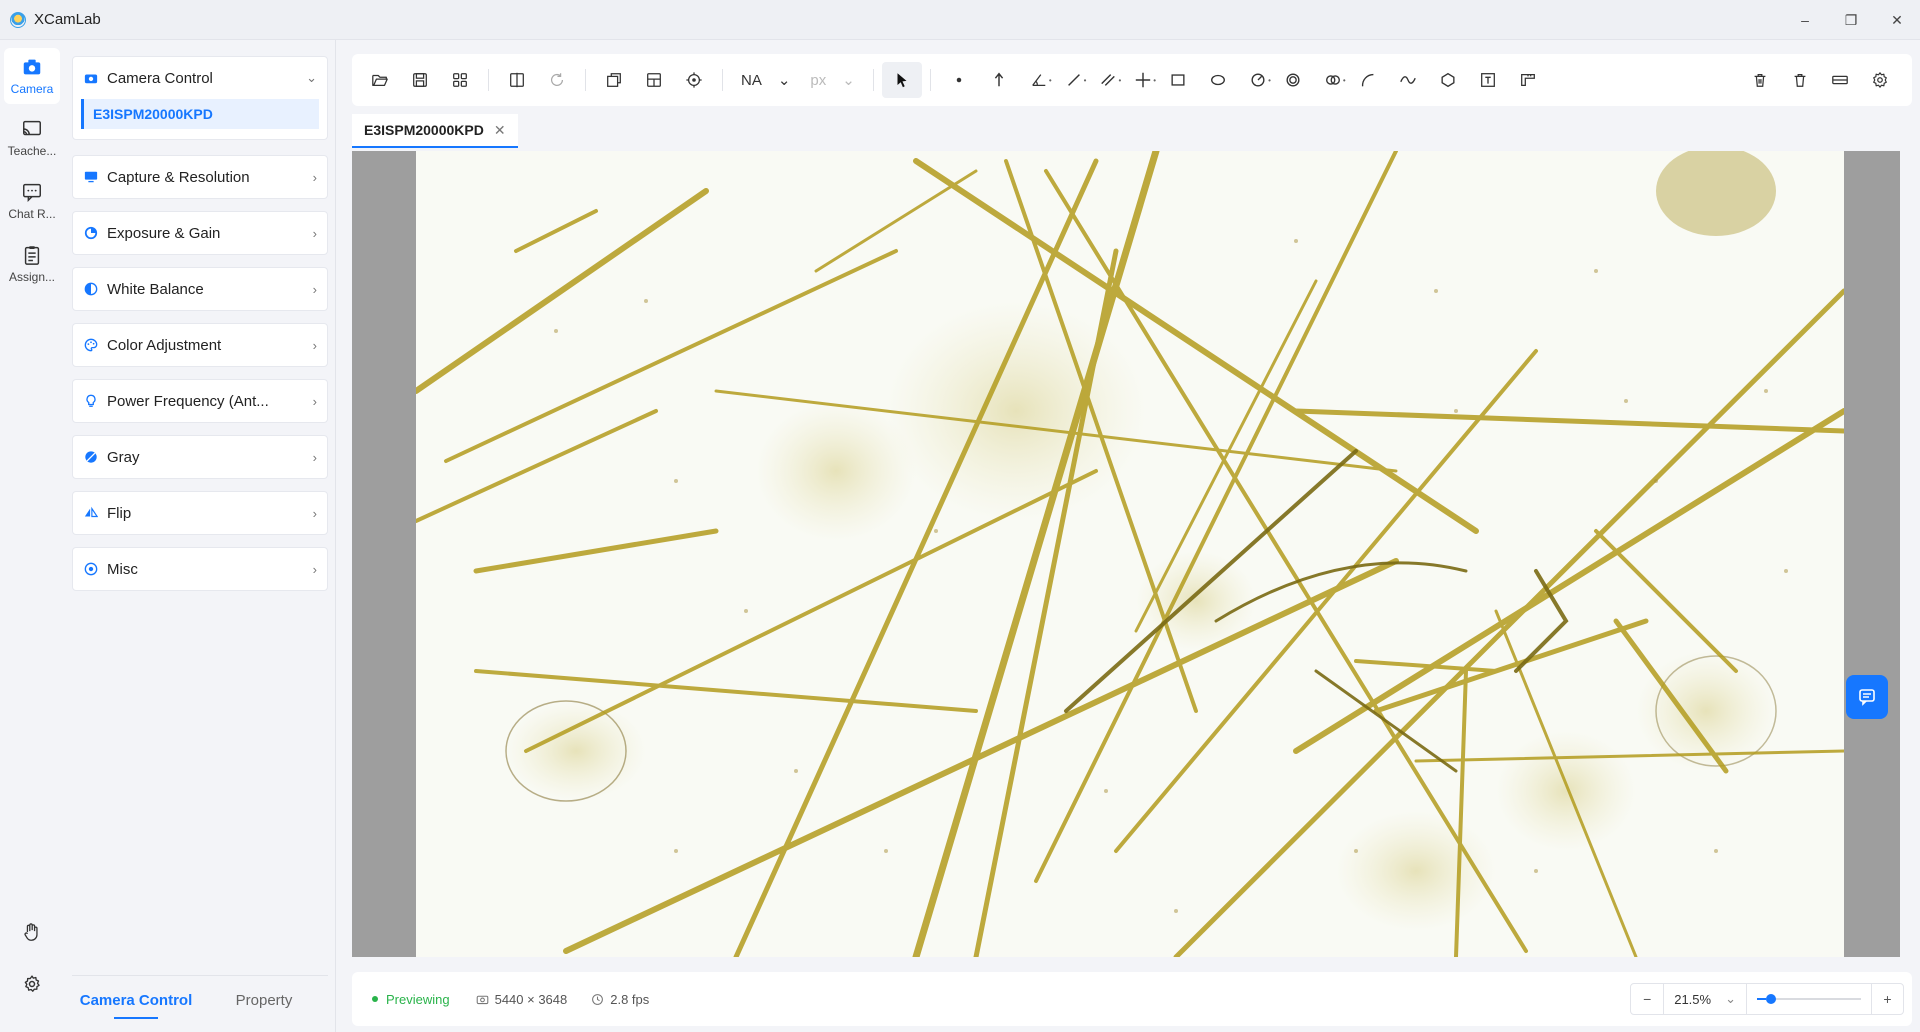 This screenshot has width=1920, height=1032. I want to click on curve-tool-button, so click(1408, 80).